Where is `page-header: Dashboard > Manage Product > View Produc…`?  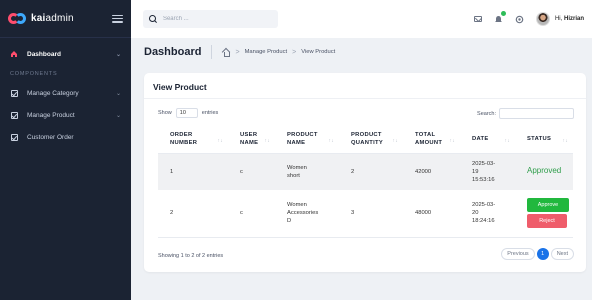 page-header: Dashboard > Manage Product > View Produc… is located at coordinates (239, 52).